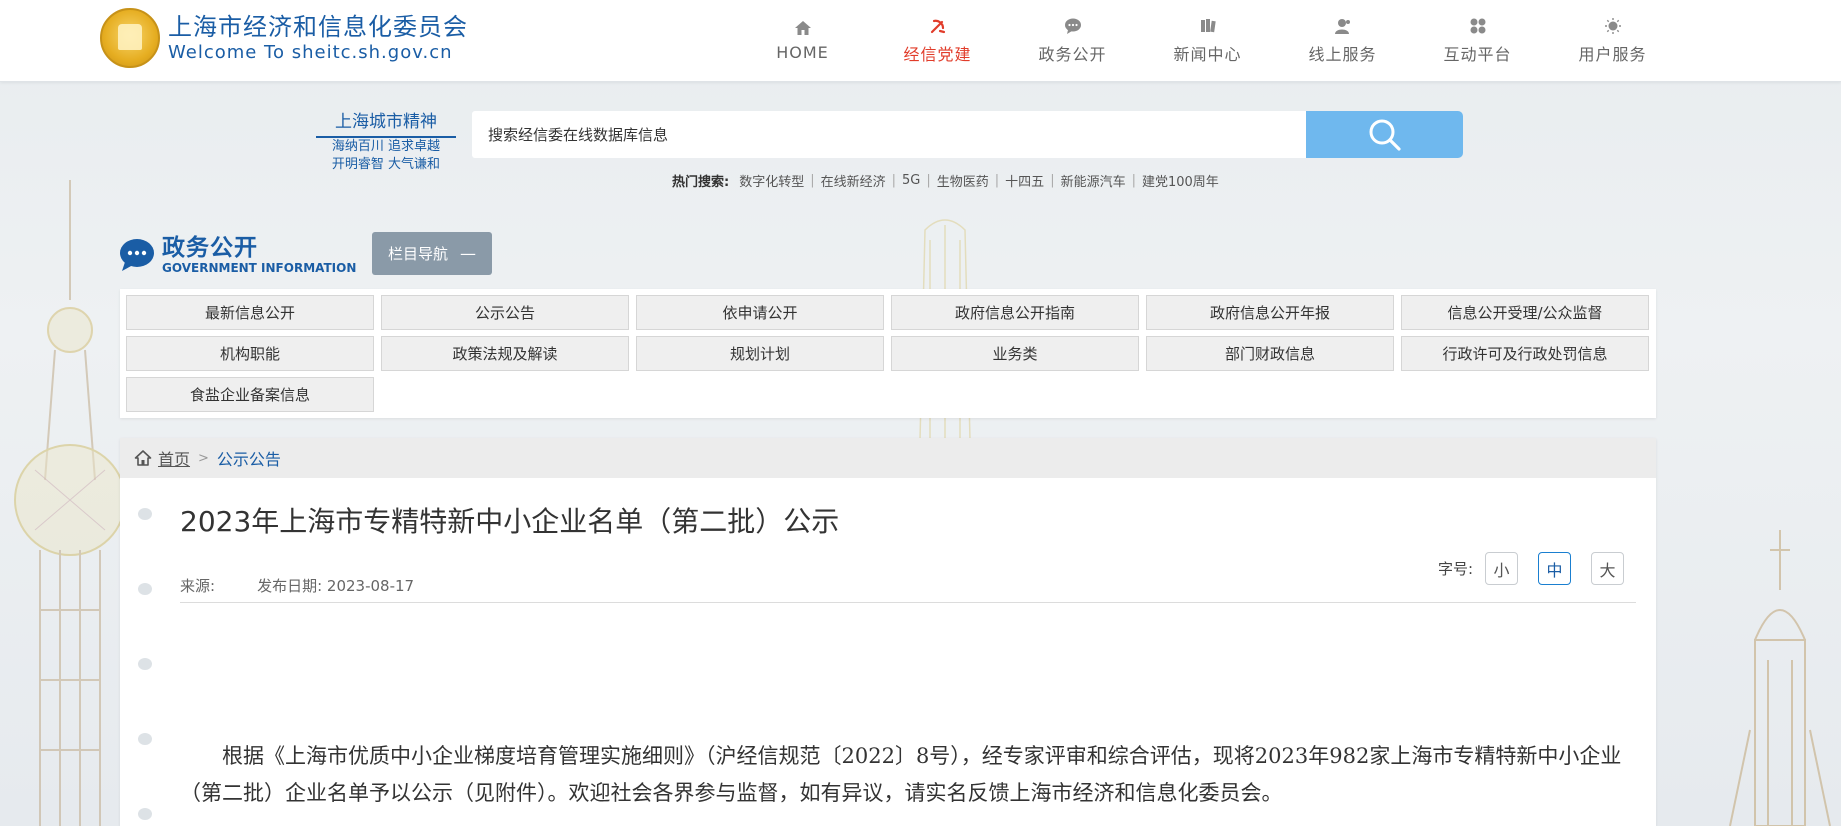  What do you see at coordinates (1270, 353) in the screenshot?
I see `category-link: 部门财政信息` at bounding box center [1270, 353].